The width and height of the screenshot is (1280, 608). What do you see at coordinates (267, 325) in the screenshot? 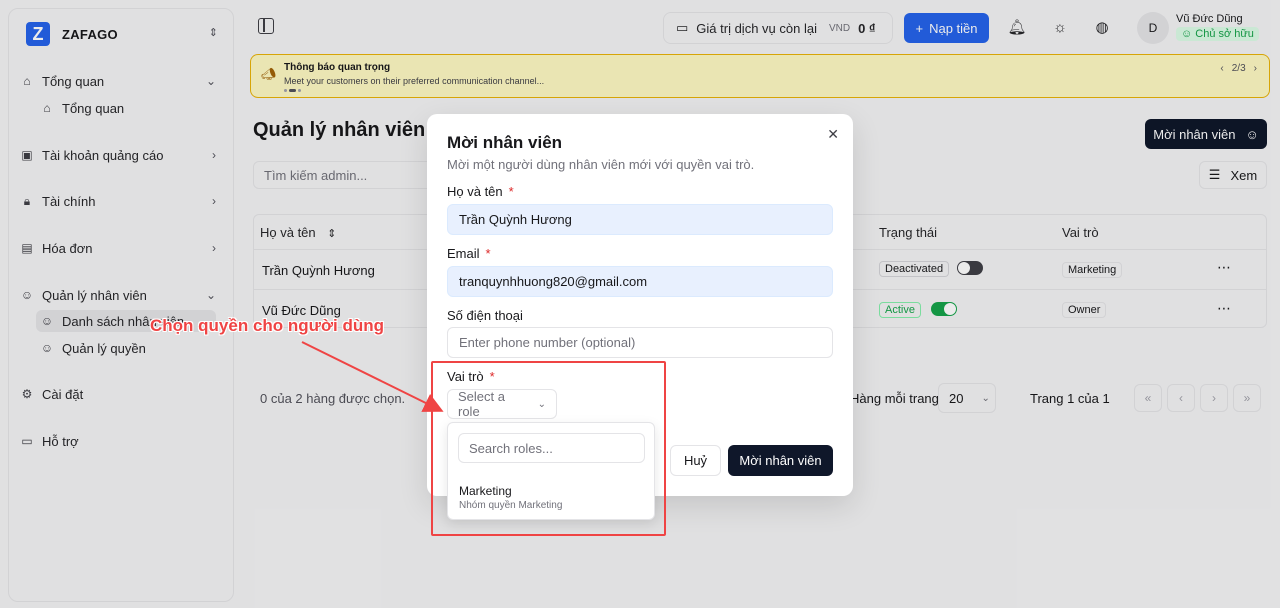
I see `annotation-text: Chọn quyền cho người dùng` at bounding box center [267, 325].